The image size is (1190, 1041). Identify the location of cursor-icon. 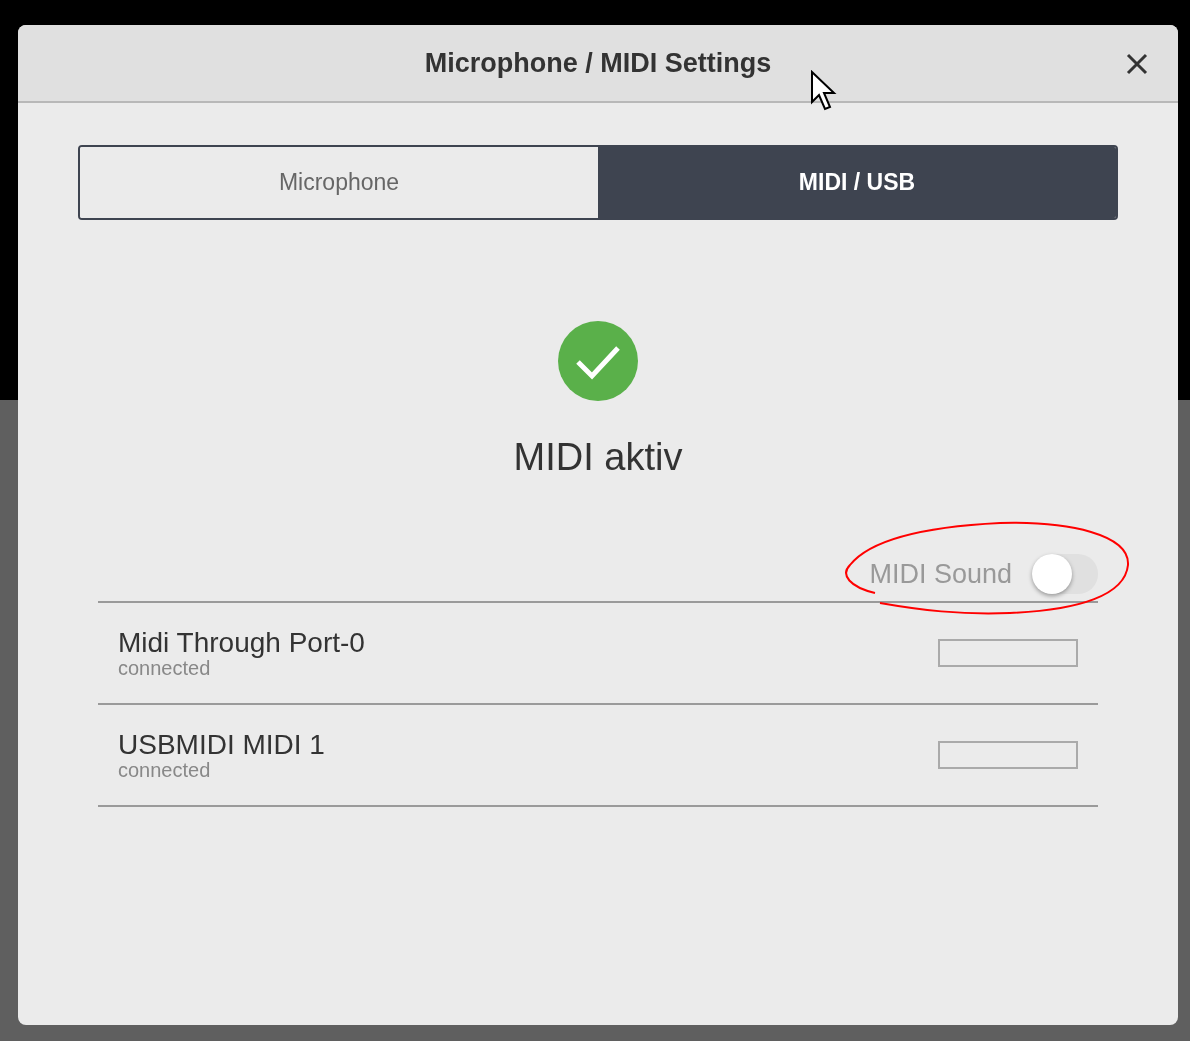
(824, 91).